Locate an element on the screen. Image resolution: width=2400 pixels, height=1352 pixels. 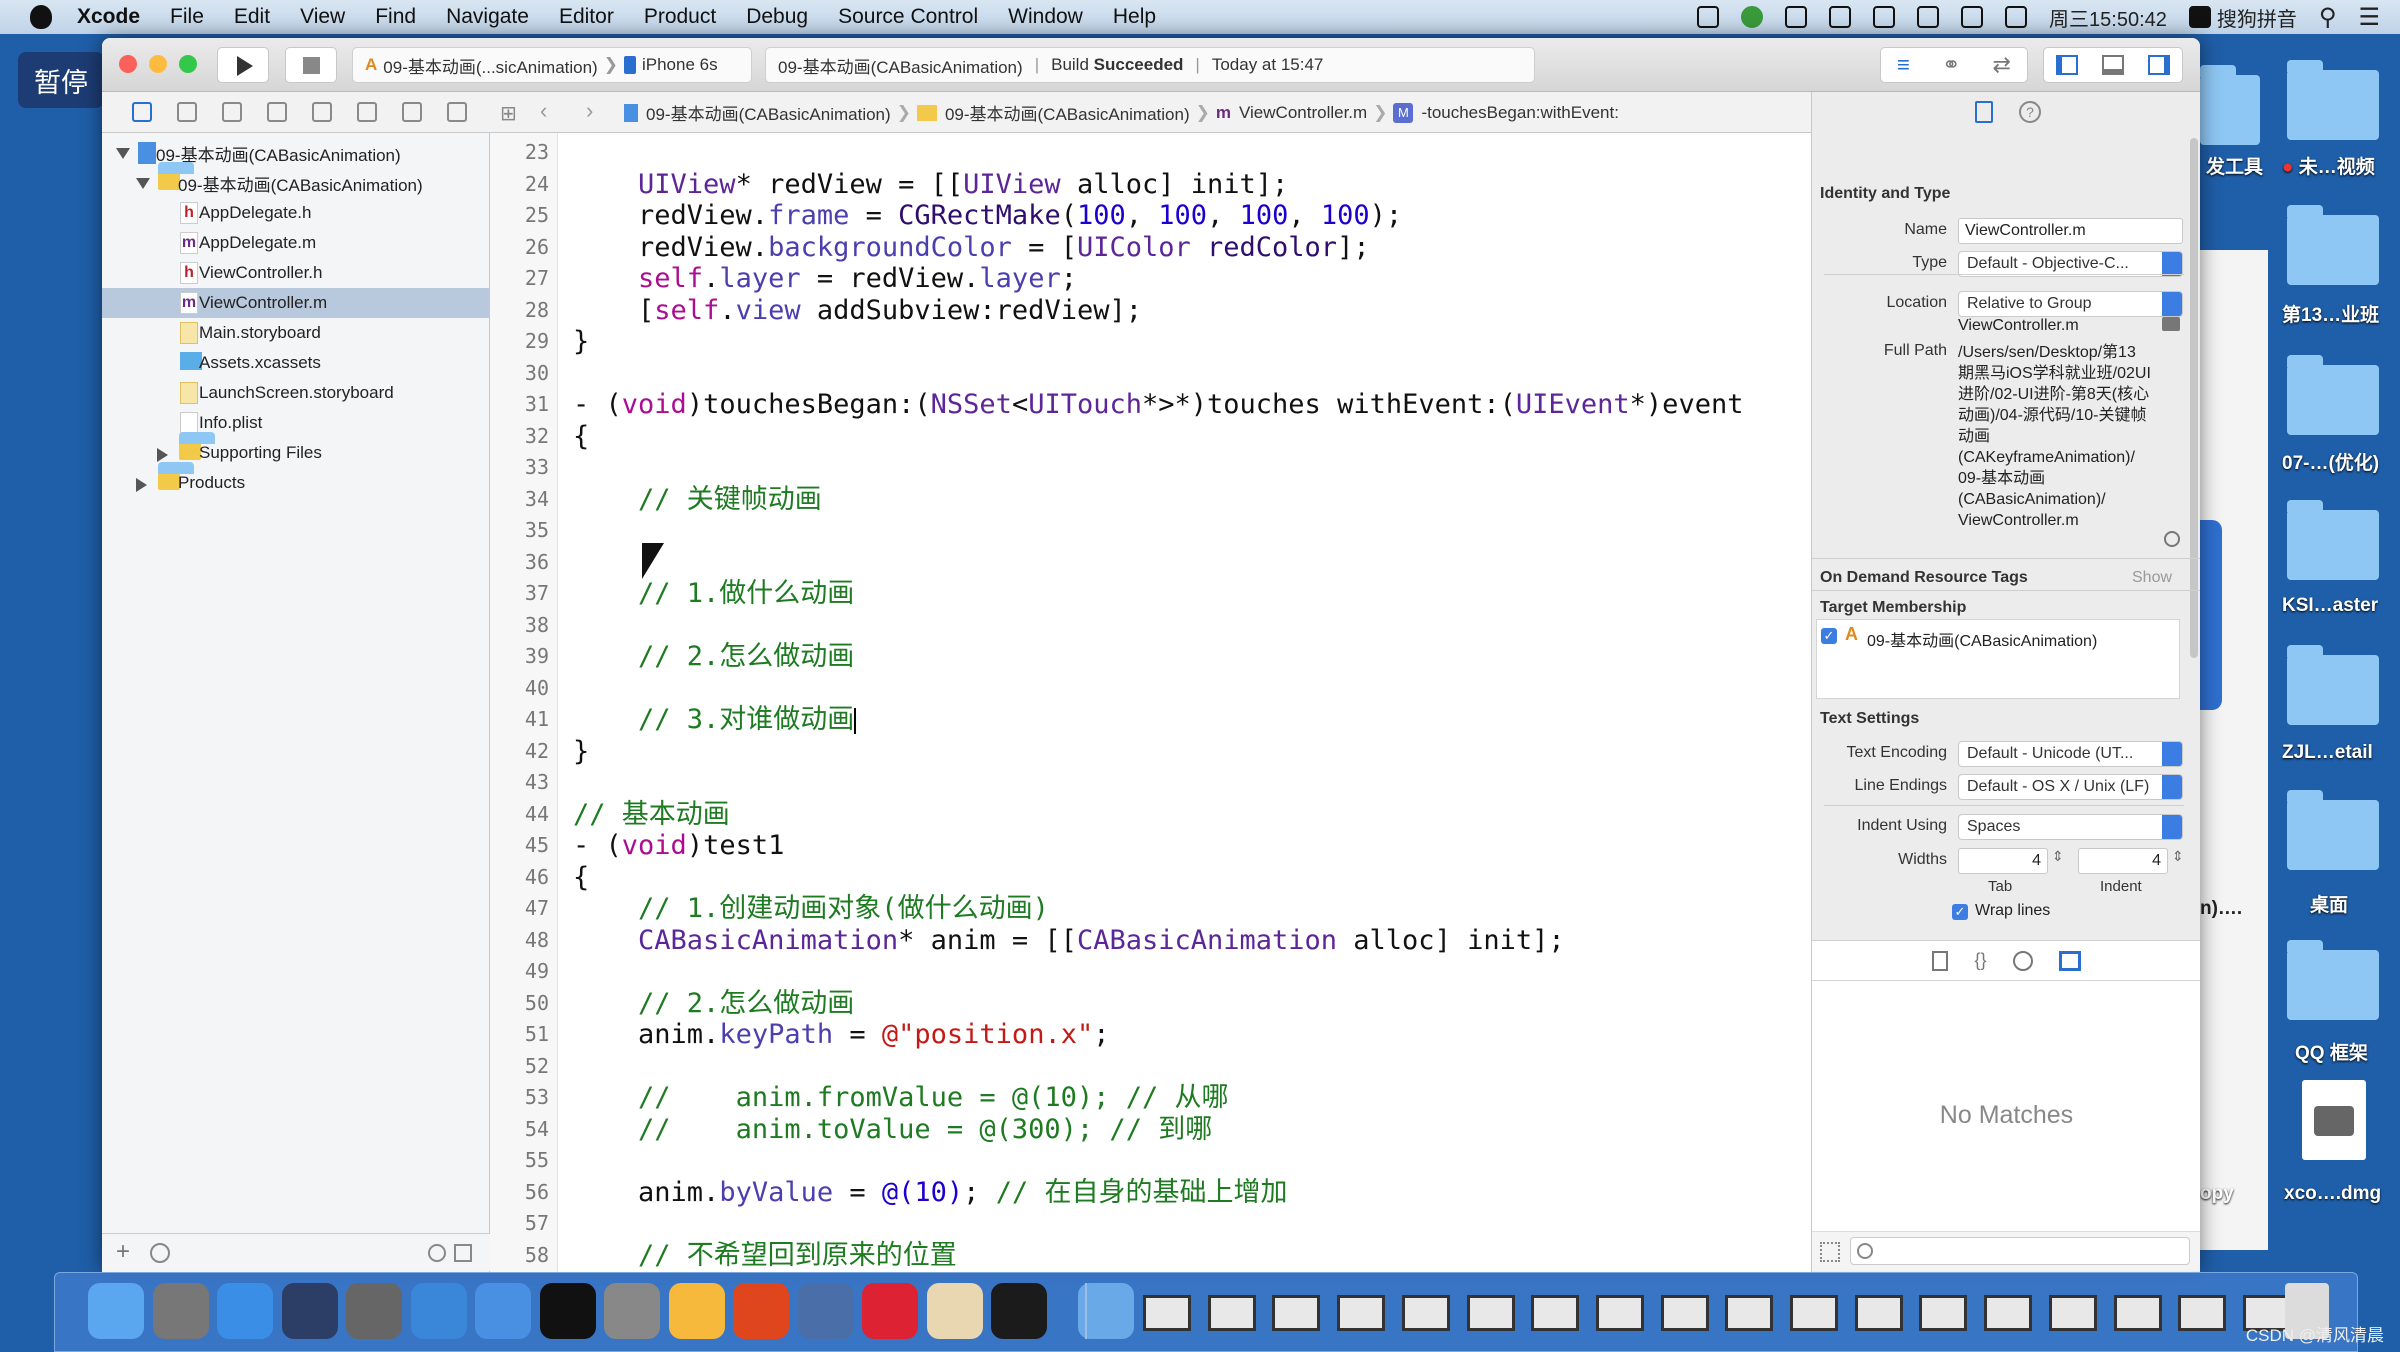
reveal-in-finder-icon is located at coordinates (2172, 539).